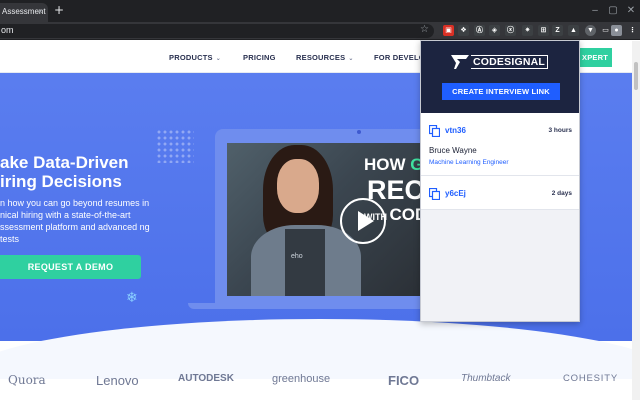  Describe the element at coordinates (510, 62) in the screenshot. I see `brand-name: CODESIGNAL` at that location.